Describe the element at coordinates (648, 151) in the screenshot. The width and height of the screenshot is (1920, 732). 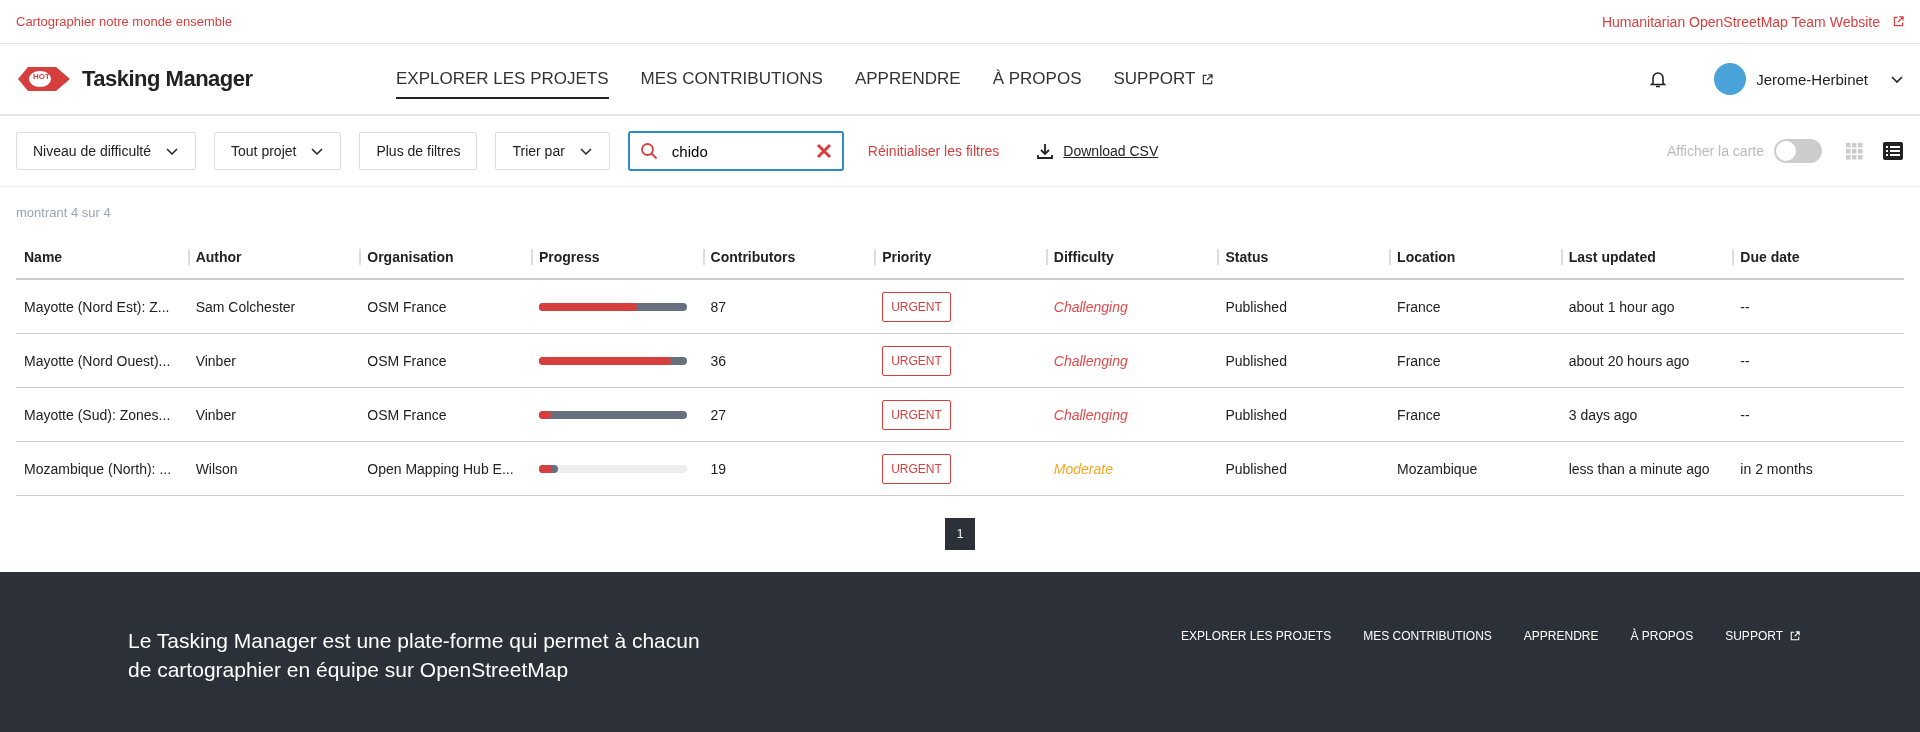
I see `search-icon` at that location.